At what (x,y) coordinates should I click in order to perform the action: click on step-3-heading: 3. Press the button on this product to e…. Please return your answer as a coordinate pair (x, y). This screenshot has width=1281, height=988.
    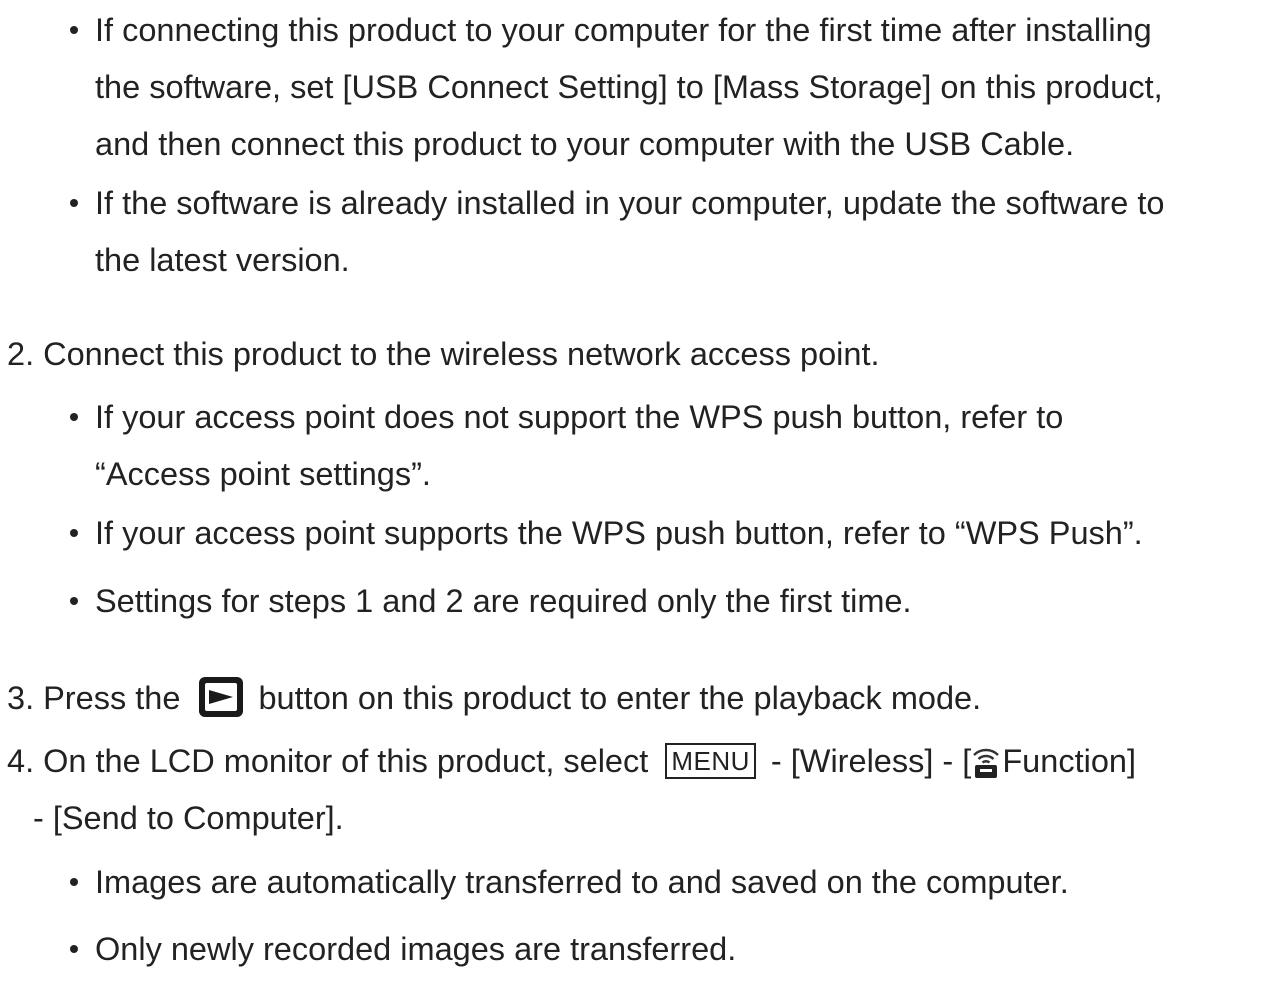
    Looking at the image, I should click on (494, 698).